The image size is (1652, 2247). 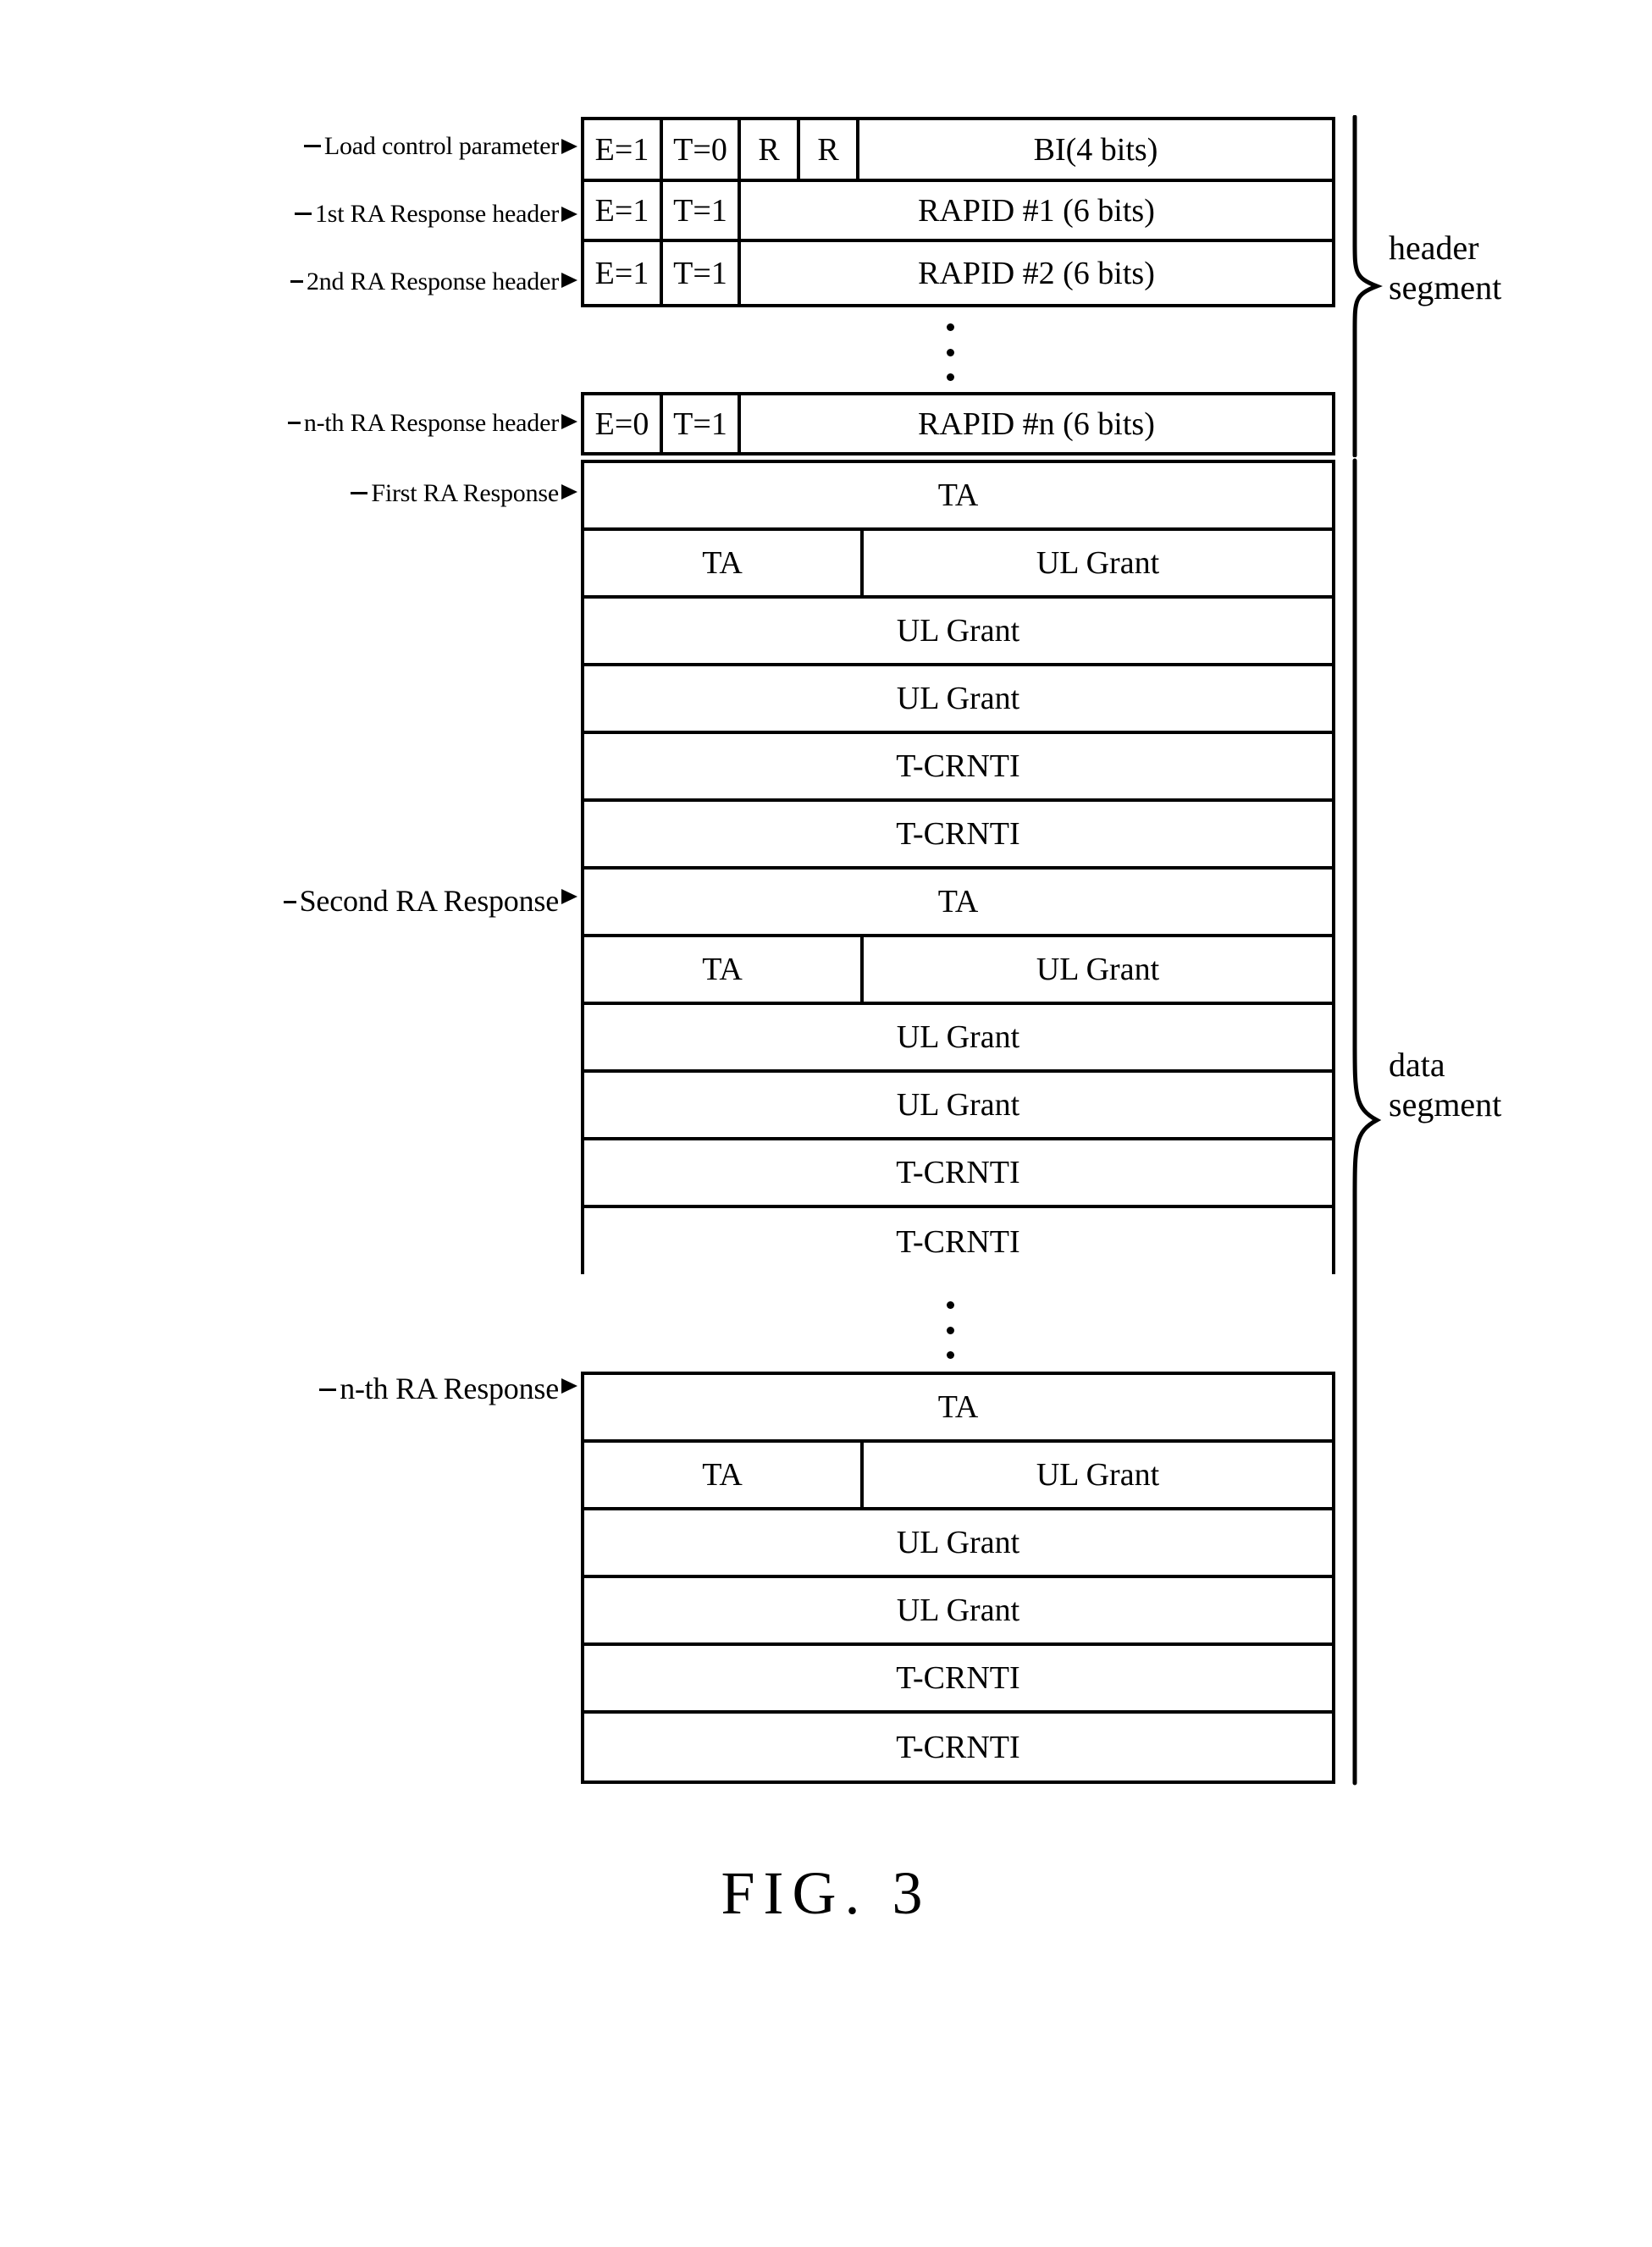 I want to click on table-row: E=1 T=1 RAPID #1 (6 bits), so click(x=958, y=212).